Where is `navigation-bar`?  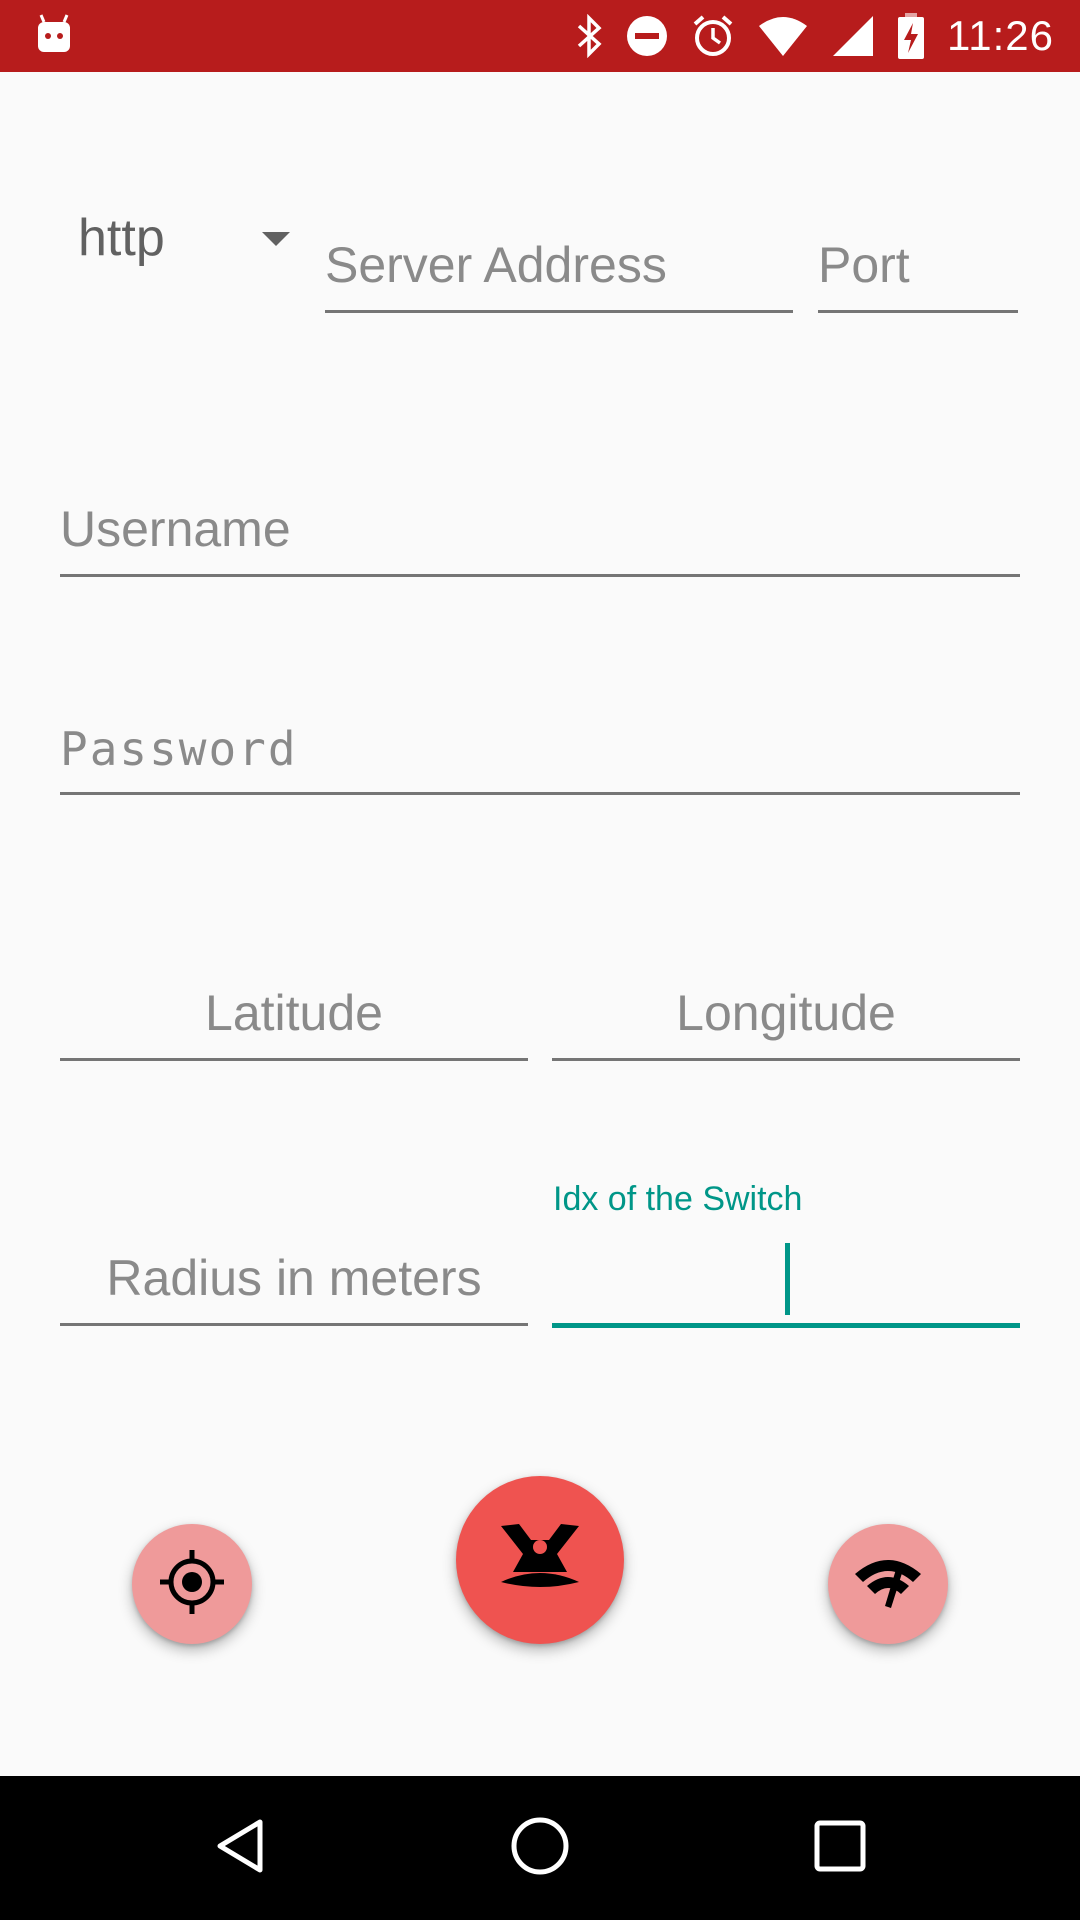 navigation-bar is located at coordinates (540, 1848).